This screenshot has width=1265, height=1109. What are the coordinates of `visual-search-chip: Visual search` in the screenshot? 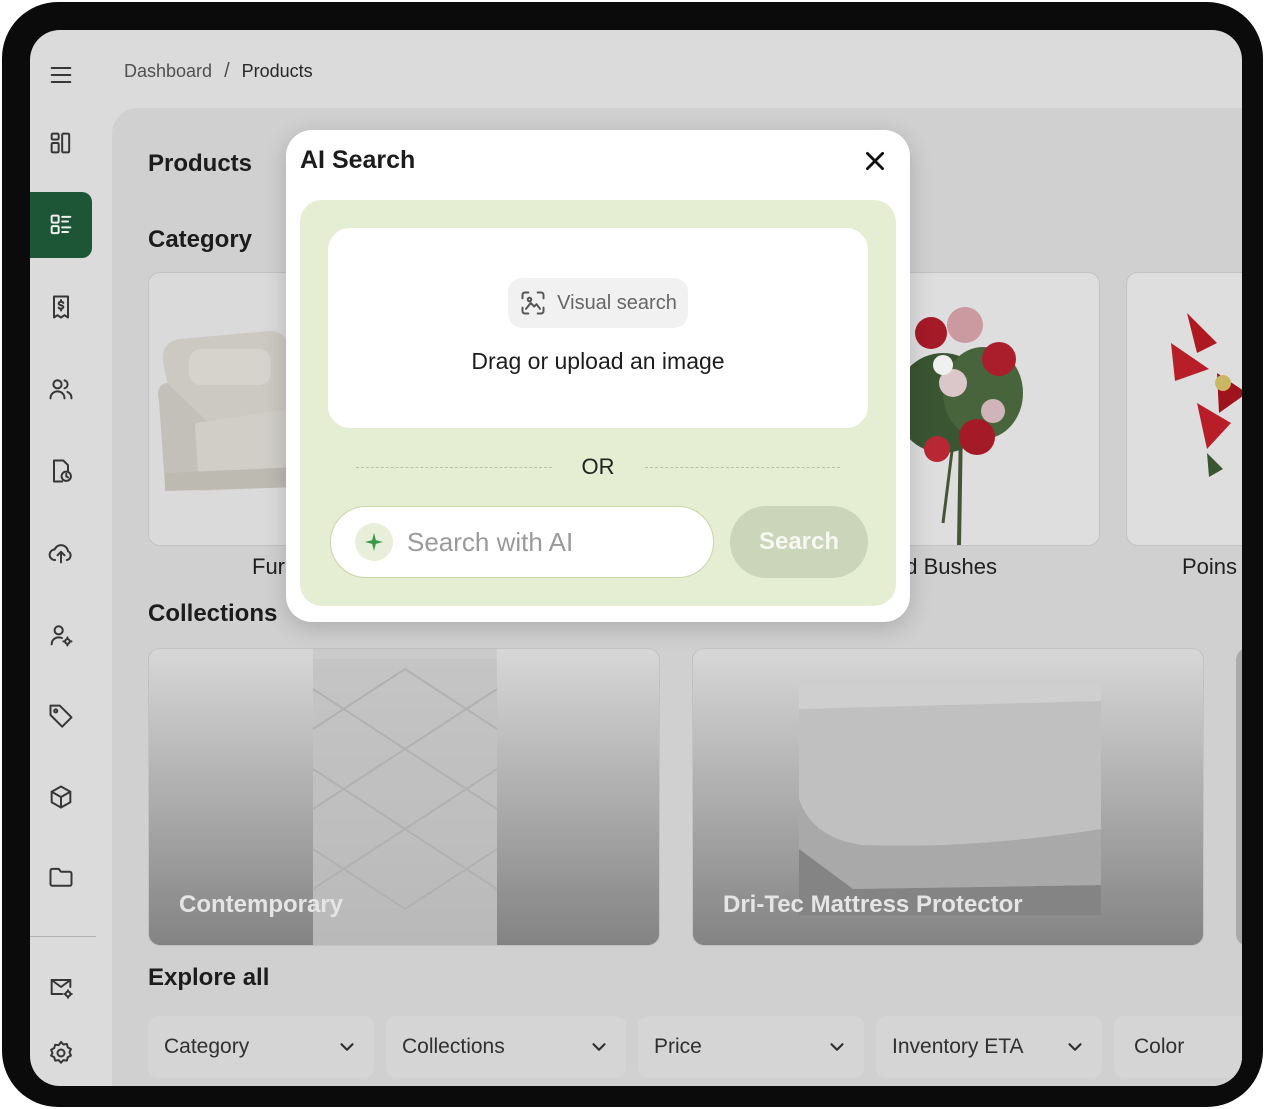 It's located at (598, 303).